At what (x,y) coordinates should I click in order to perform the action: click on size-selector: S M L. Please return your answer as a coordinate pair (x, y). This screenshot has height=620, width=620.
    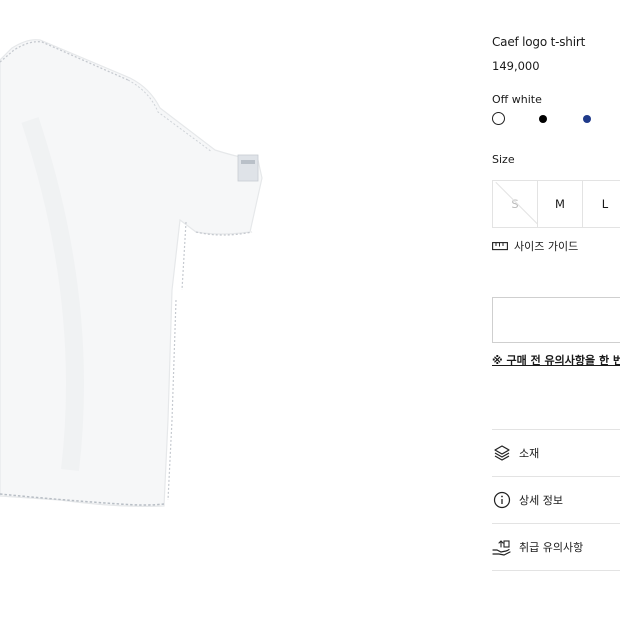
    Looking at the image, I should click on (556, 204).